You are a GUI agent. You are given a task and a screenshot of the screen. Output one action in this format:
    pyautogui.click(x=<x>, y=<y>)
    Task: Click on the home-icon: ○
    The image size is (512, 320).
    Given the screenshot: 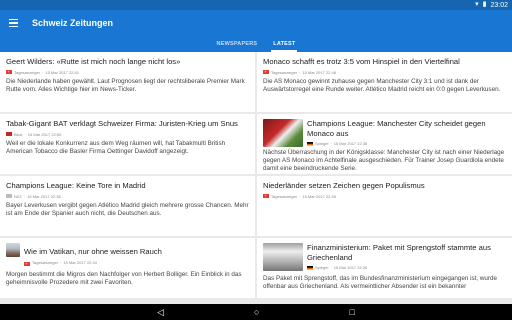 What is the action you would take?
    pyautogui.click(x=256, y=312)
    